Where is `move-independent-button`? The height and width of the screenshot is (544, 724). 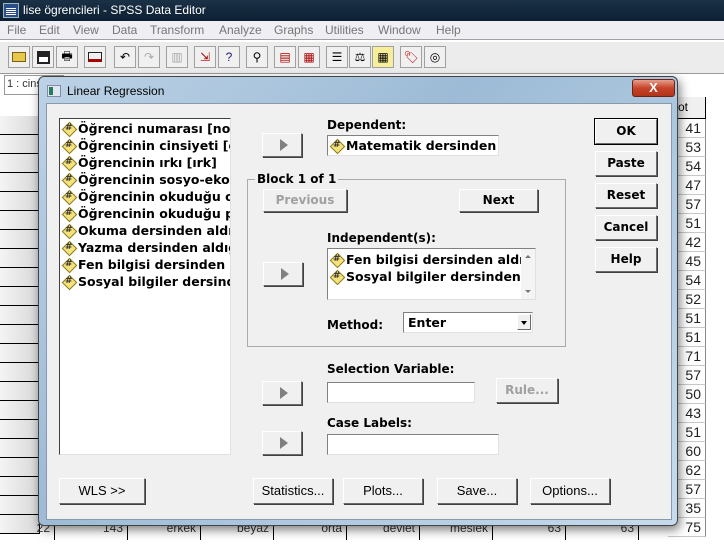 move-independent-button is located at coordinates (283, 274).